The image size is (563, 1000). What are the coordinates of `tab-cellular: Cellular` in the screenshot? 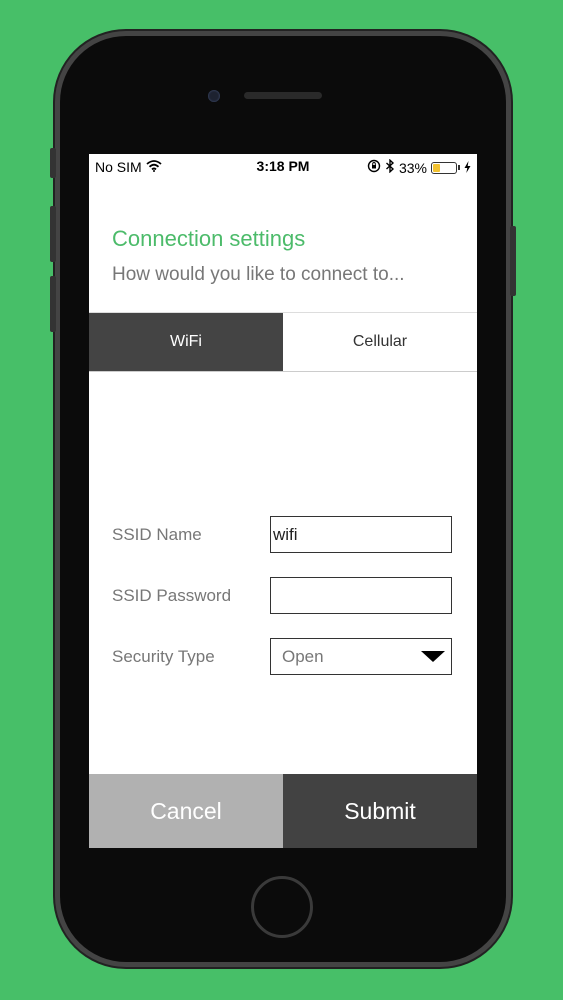 It's located at (380, 342).